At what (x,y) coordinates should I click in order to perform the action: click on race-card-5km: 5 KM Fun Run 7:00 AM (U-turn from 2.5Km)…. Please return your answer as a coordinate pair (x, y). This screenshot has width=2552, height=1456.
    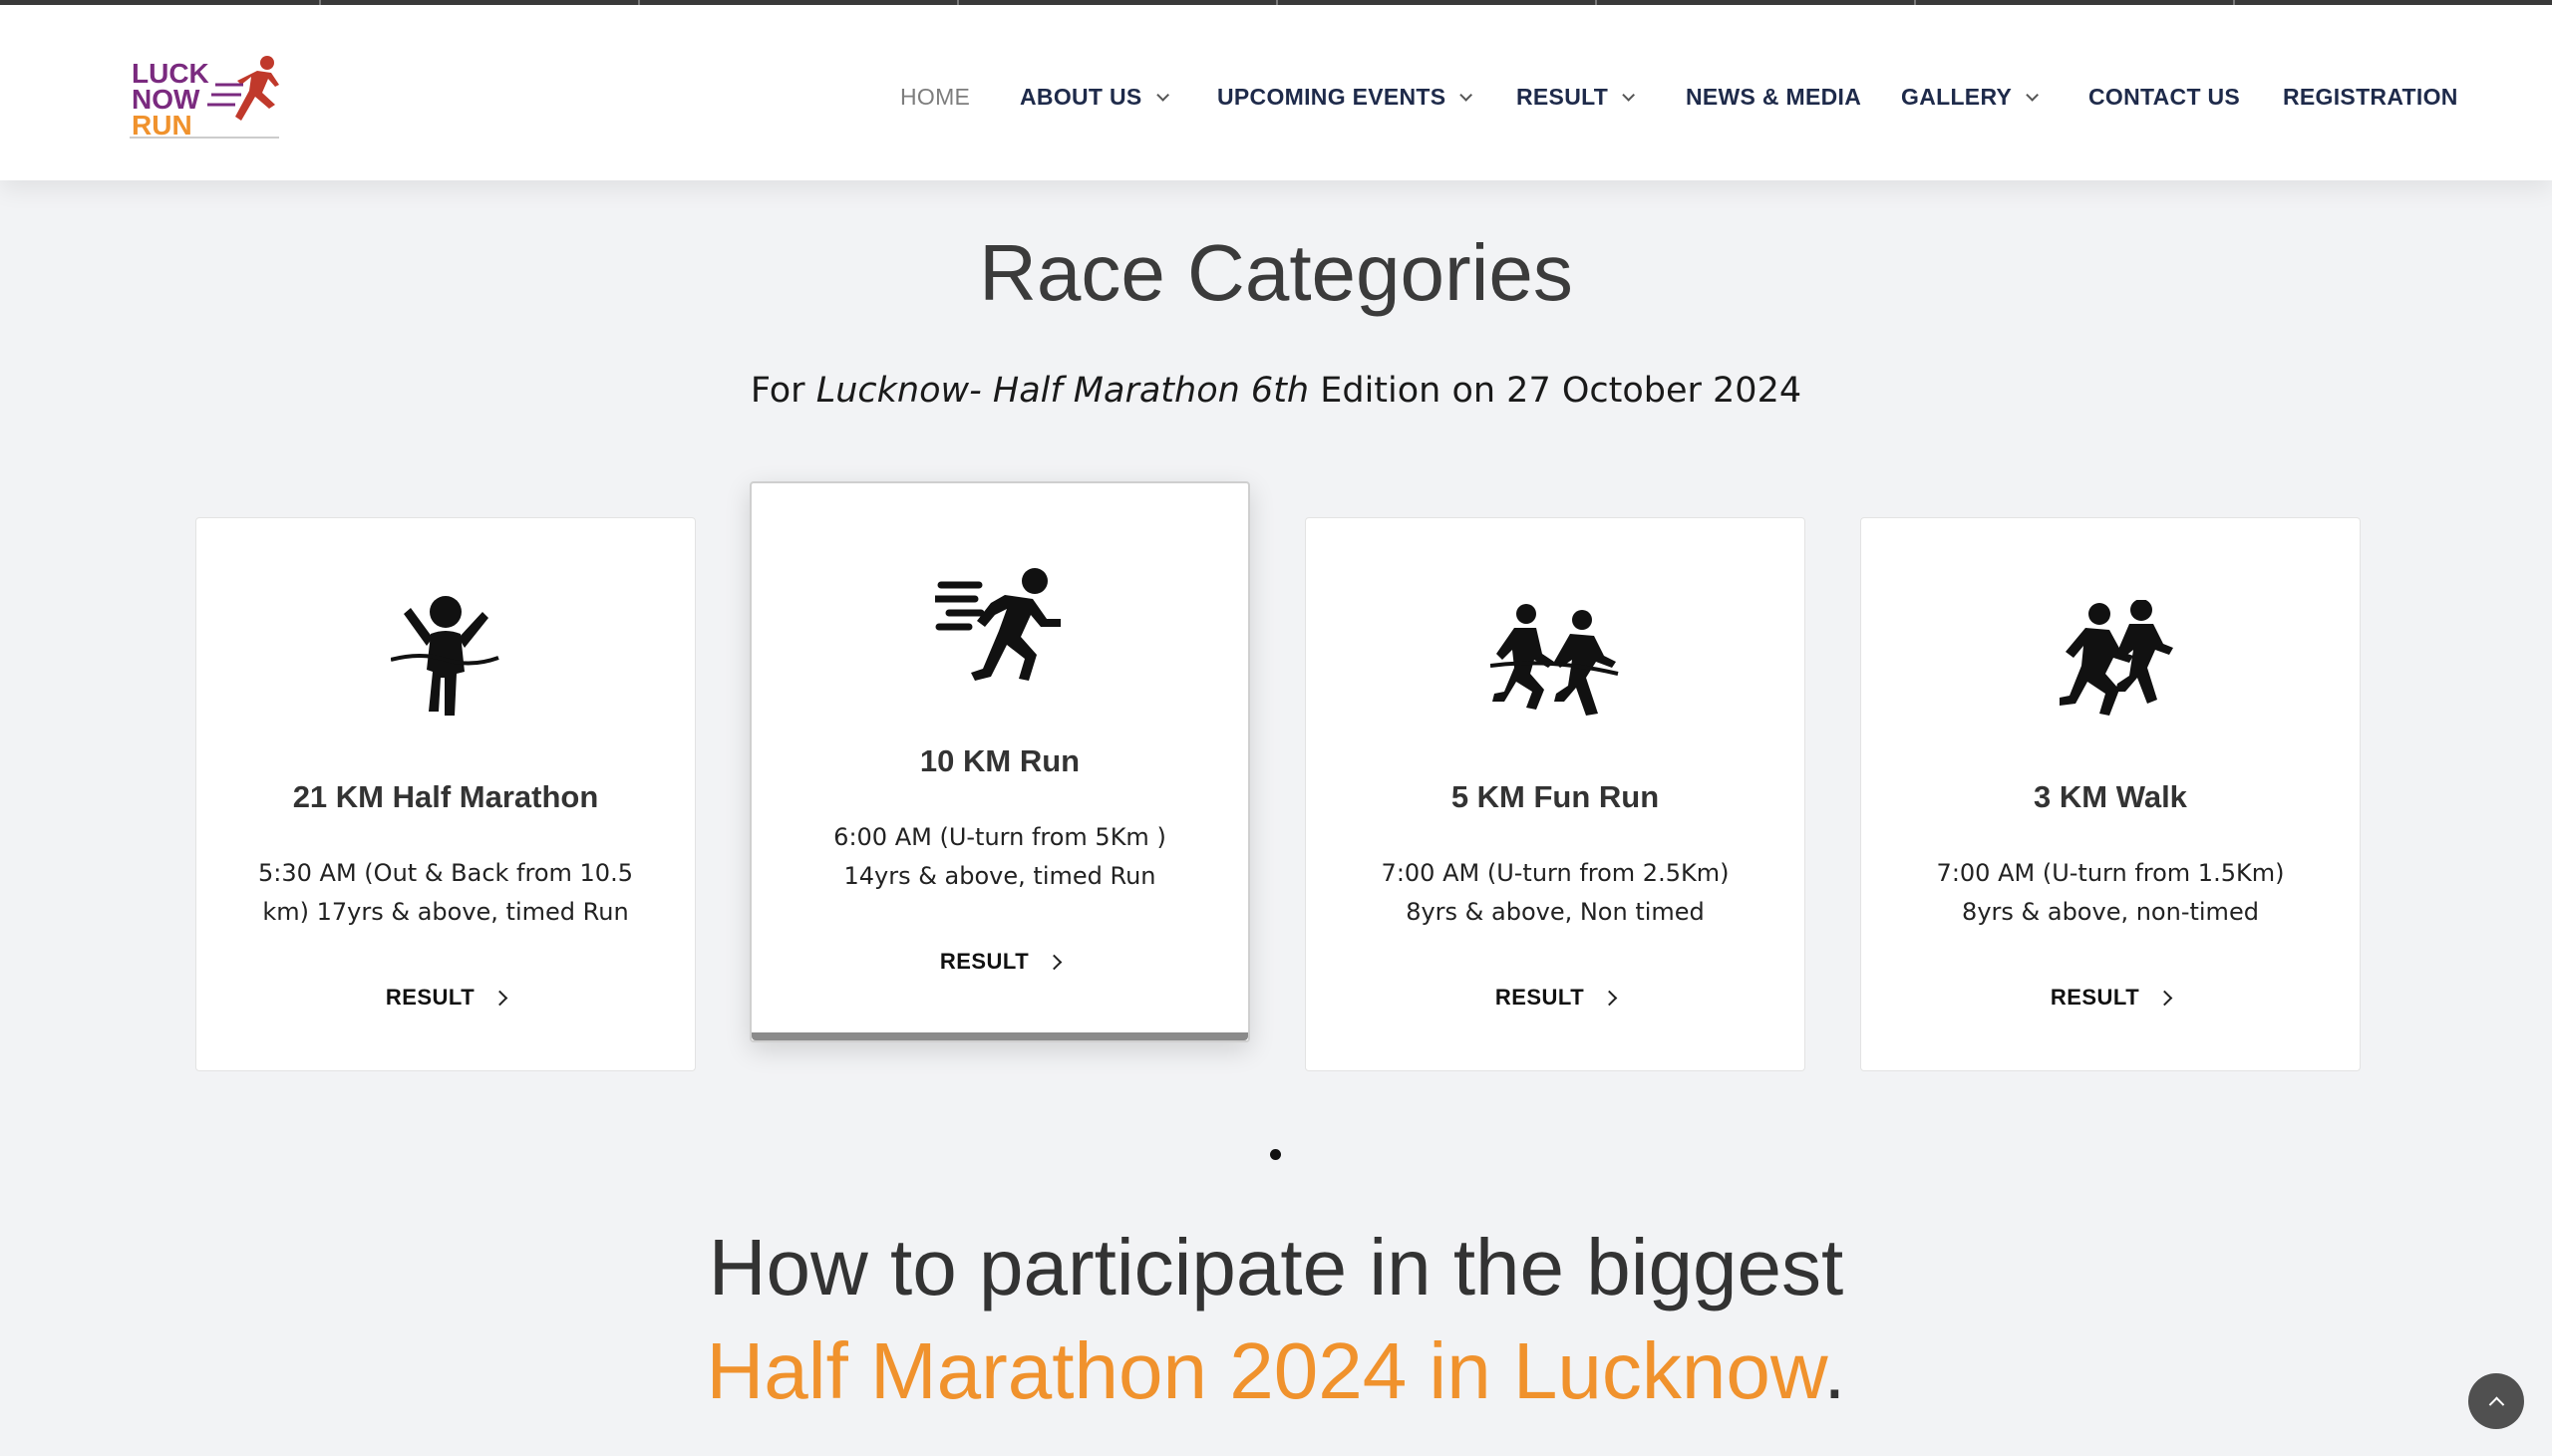
    Looking at the image, I should click on (1555, 794).